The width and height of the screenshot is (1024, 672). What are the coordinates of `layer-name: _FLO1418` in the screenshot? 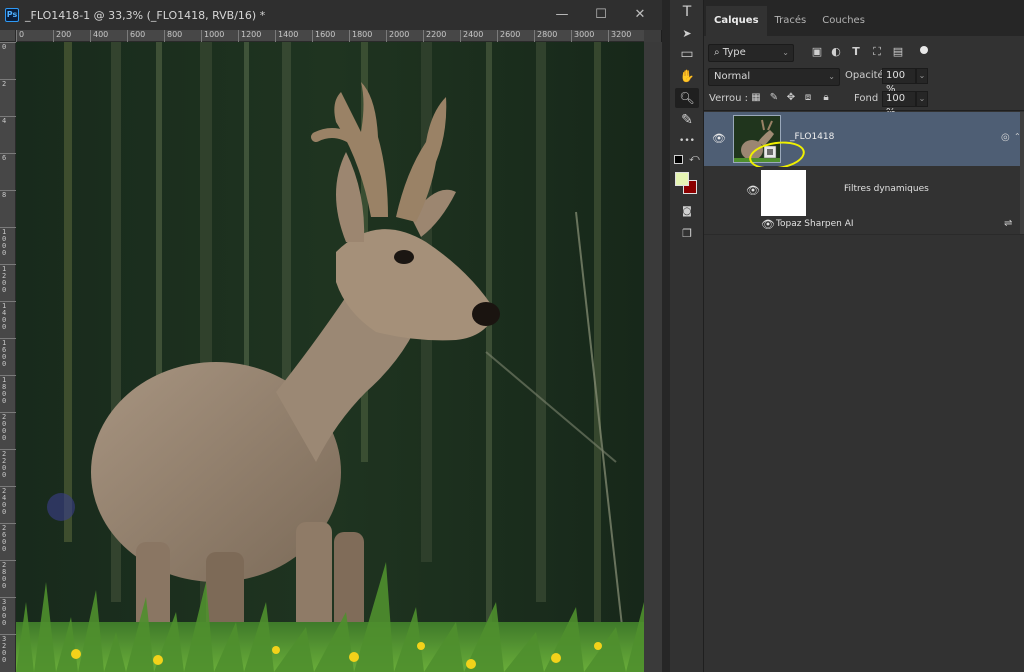 It's located at (812, 137).